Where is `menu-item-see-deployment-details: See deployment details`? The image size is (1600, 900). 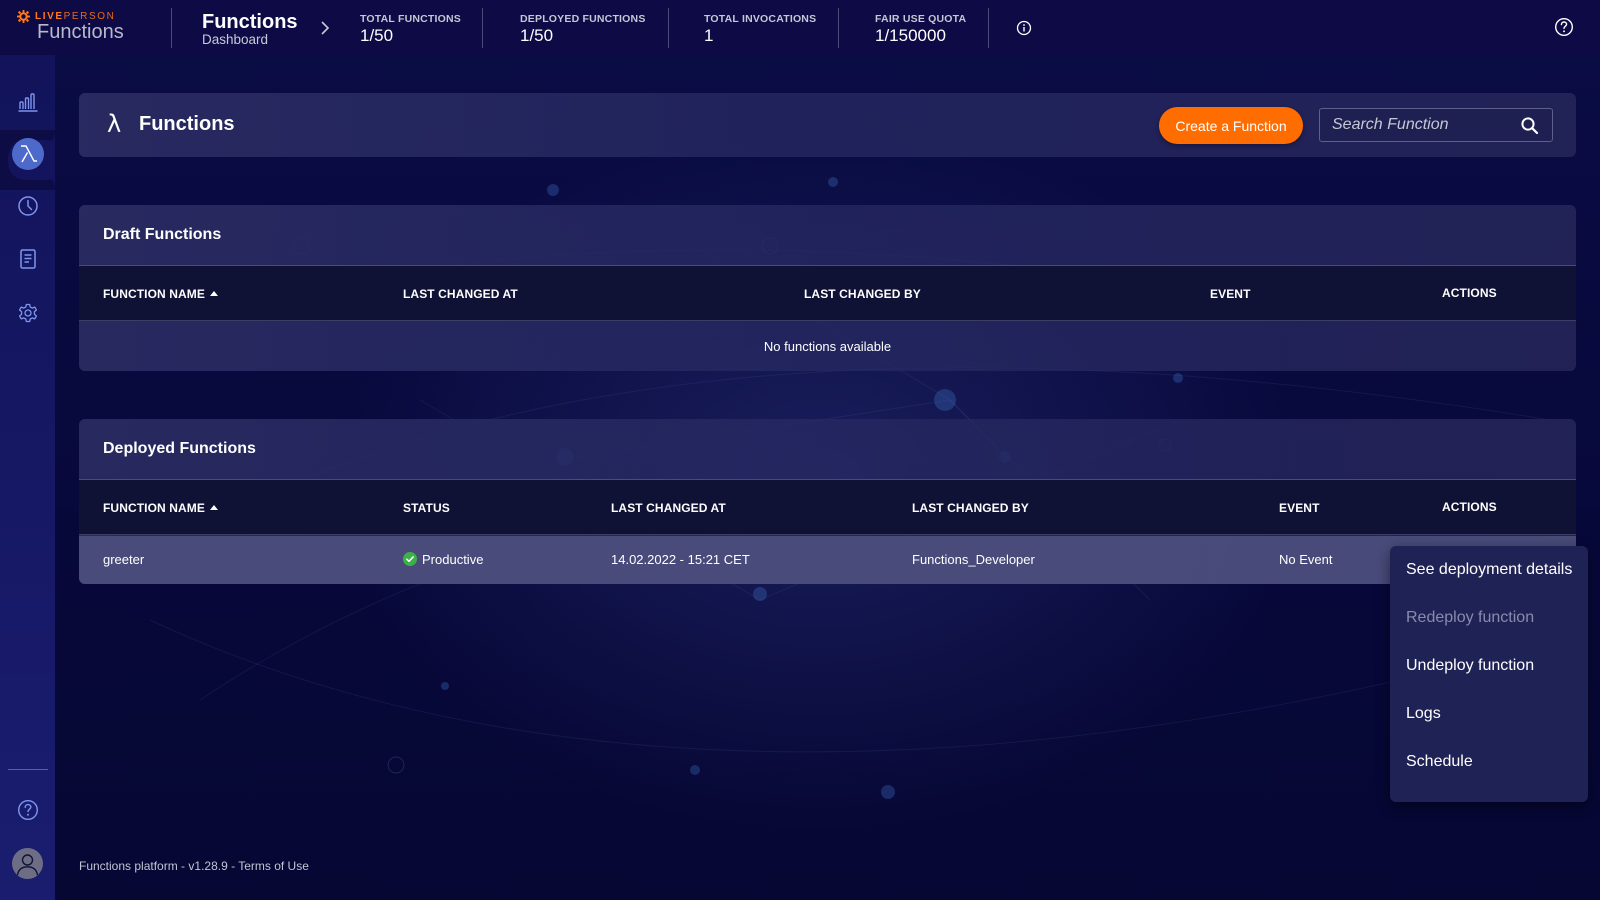 menu-item-see-deployment-details: See deployment details is located at coordinates (1489, 582).